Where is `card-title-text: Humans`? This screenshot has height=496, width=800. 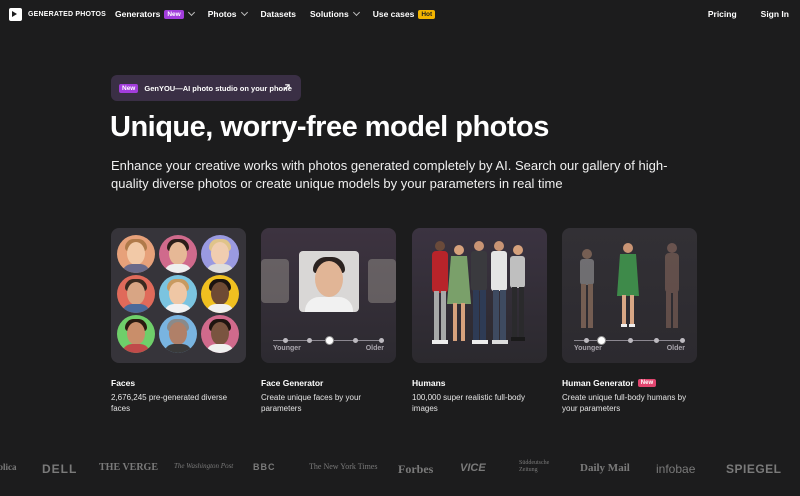
card-title-text: Humans is located at coordinates (429, 383).